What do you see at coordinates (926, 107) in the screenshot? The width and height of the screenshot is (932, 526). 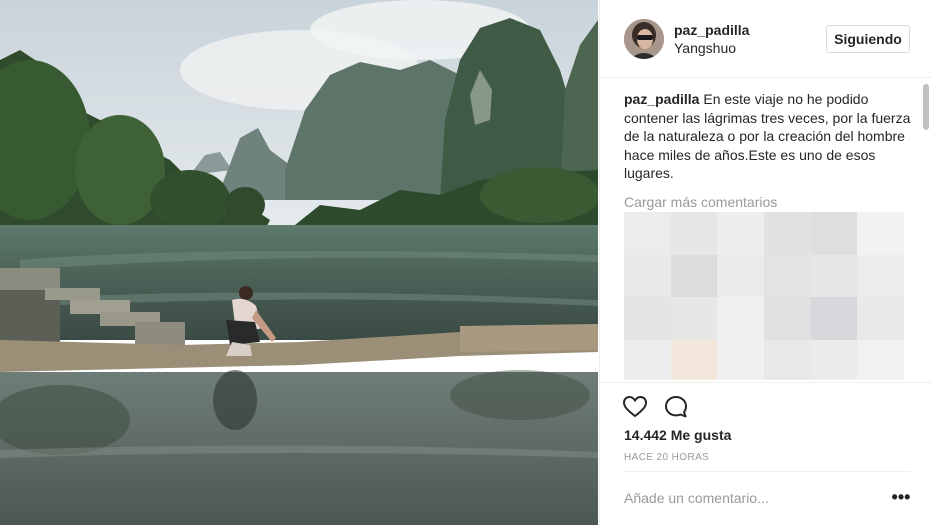 I see `scrollbar-thumb` at bounding box center [926, 107].